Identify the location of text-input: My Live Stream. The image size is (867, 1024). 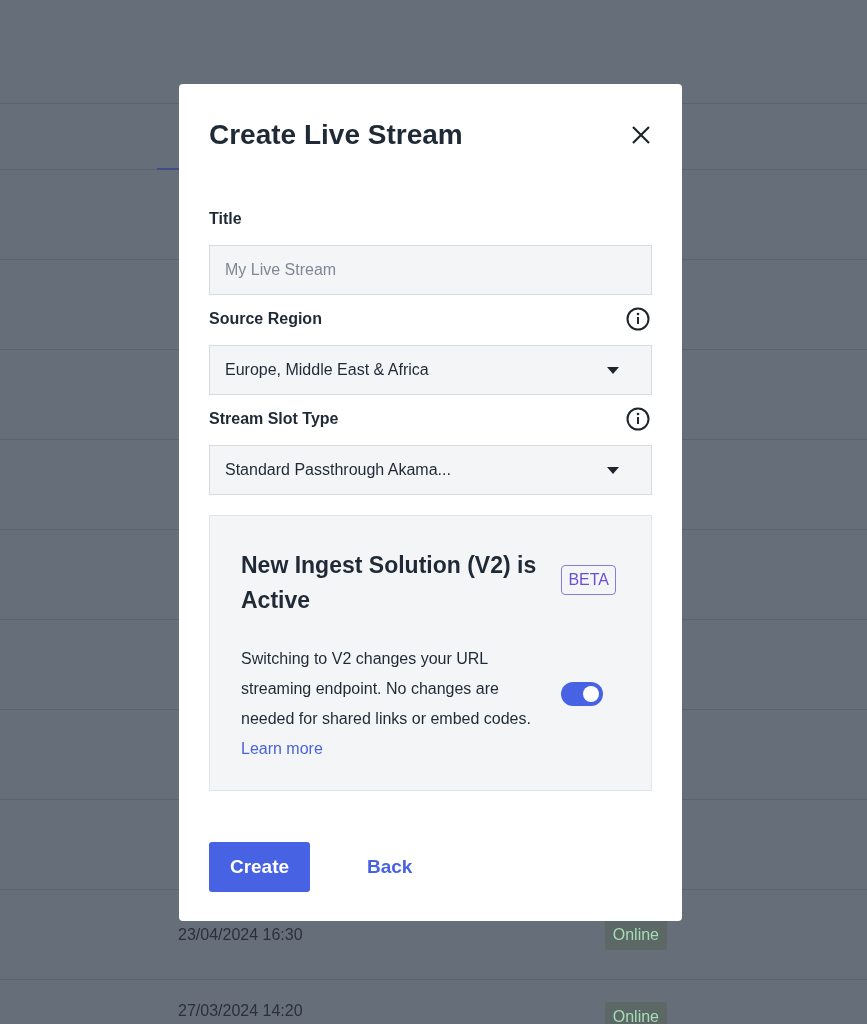
(430, 270).